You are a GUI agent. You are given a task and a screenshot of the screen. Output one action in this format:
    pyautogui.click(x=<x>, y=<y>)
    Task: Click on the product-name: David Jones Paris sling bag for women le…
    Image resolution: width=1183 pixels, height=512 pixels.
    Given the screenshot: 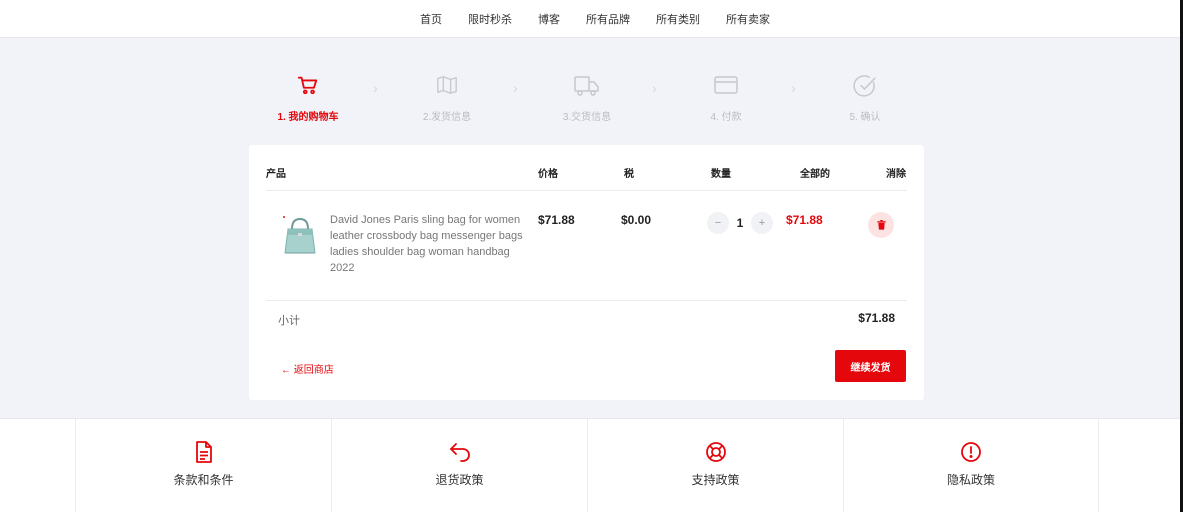 What is the action you would take?
    pyautogui.click(x=430, y=244)
    